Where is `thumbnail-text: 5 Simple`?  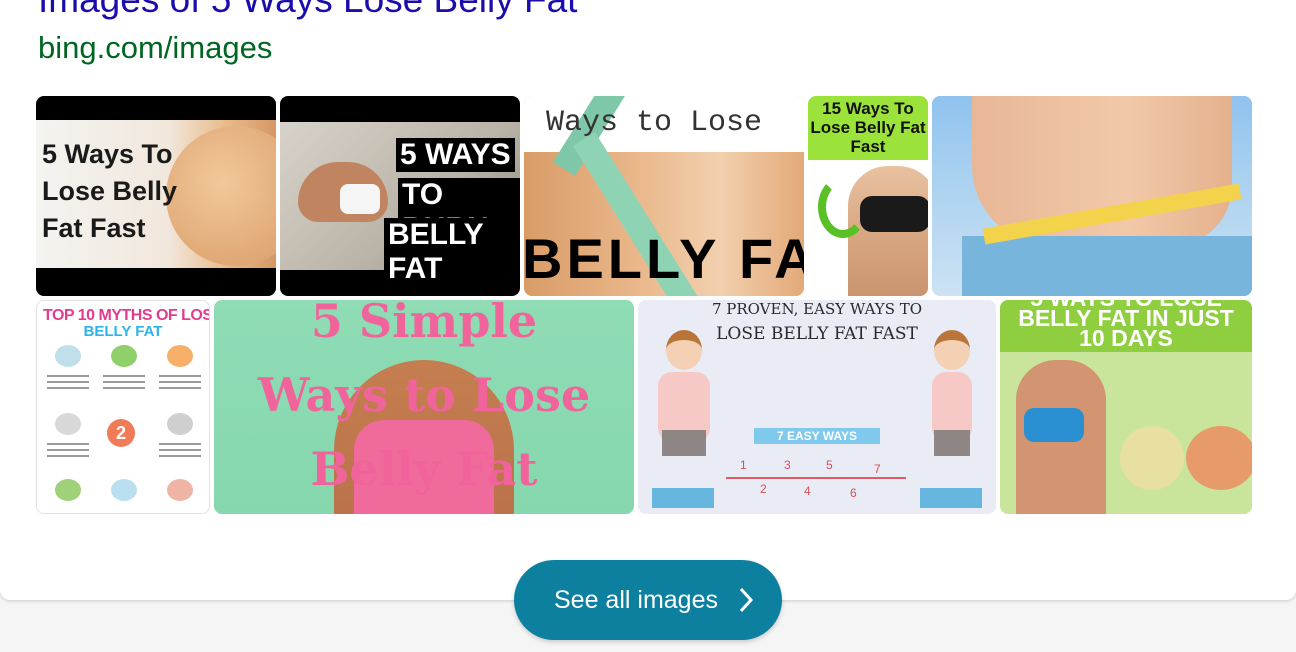
thumbnail-text: 5 Simple is located at coordinates (424, 324).